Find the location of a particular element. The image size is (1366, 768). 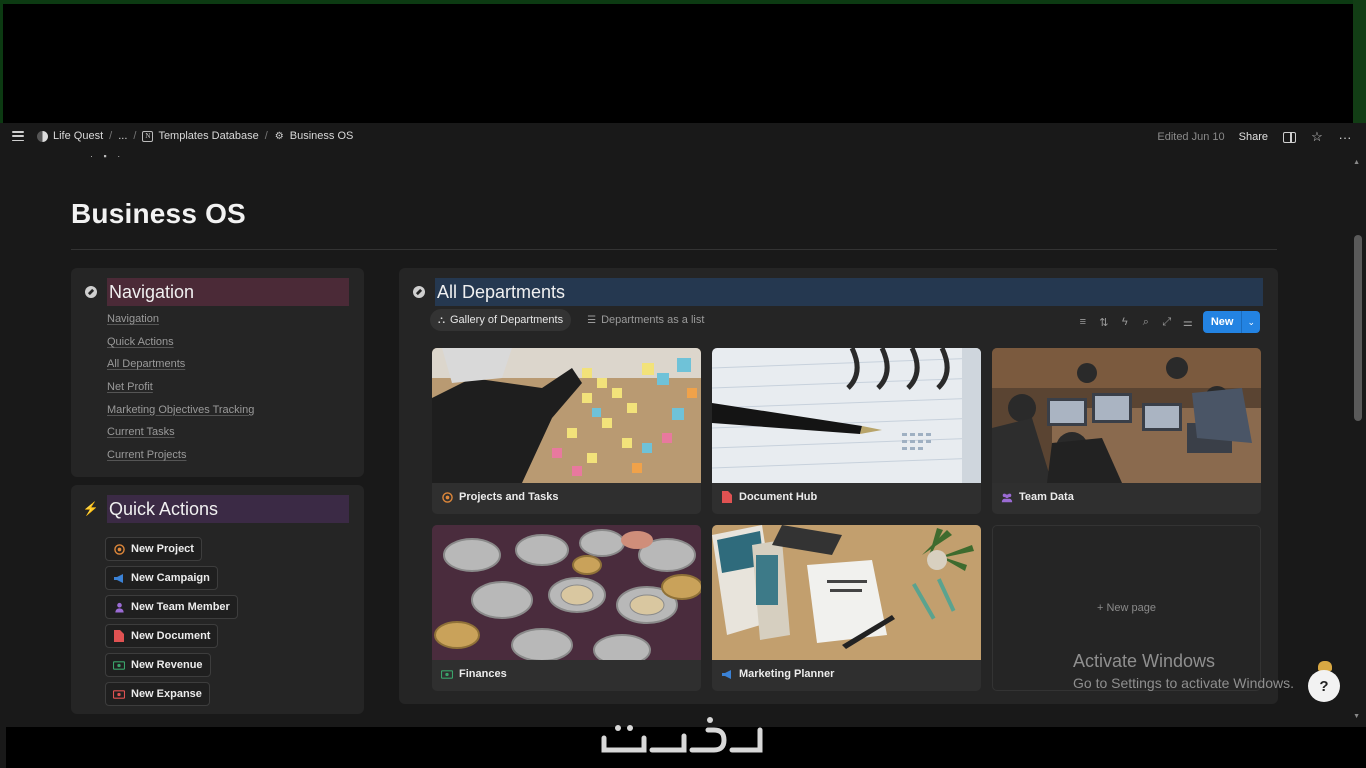

list-icon: ☰ is located at coordinates (592, 320).